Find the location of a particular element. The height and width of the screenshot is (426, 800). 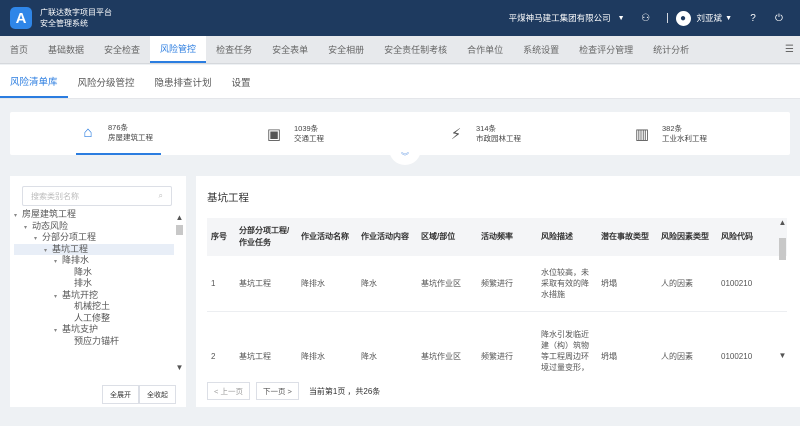

column-header: 风险因素类型 is located at coordinates (687, 237).